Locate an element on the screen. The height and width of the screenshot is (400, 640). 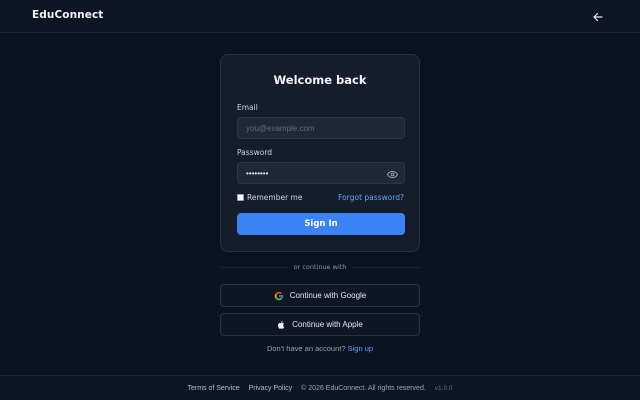
google-sign-in-label: Continue with Google is located at coordinates (328, 295).